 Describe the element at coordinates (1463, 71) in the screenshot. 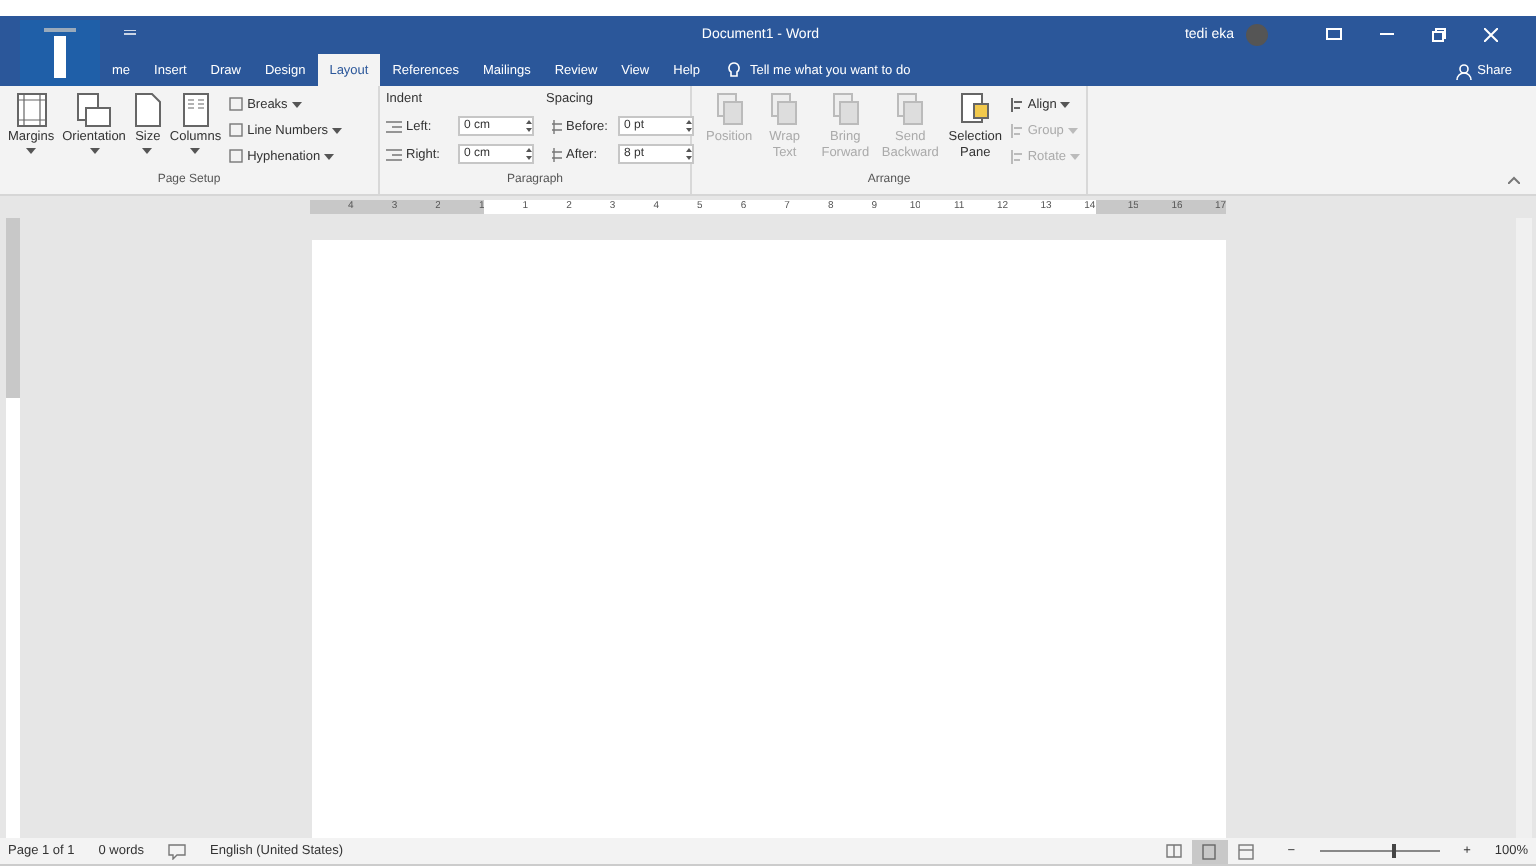

I see `person-icon` at that location.